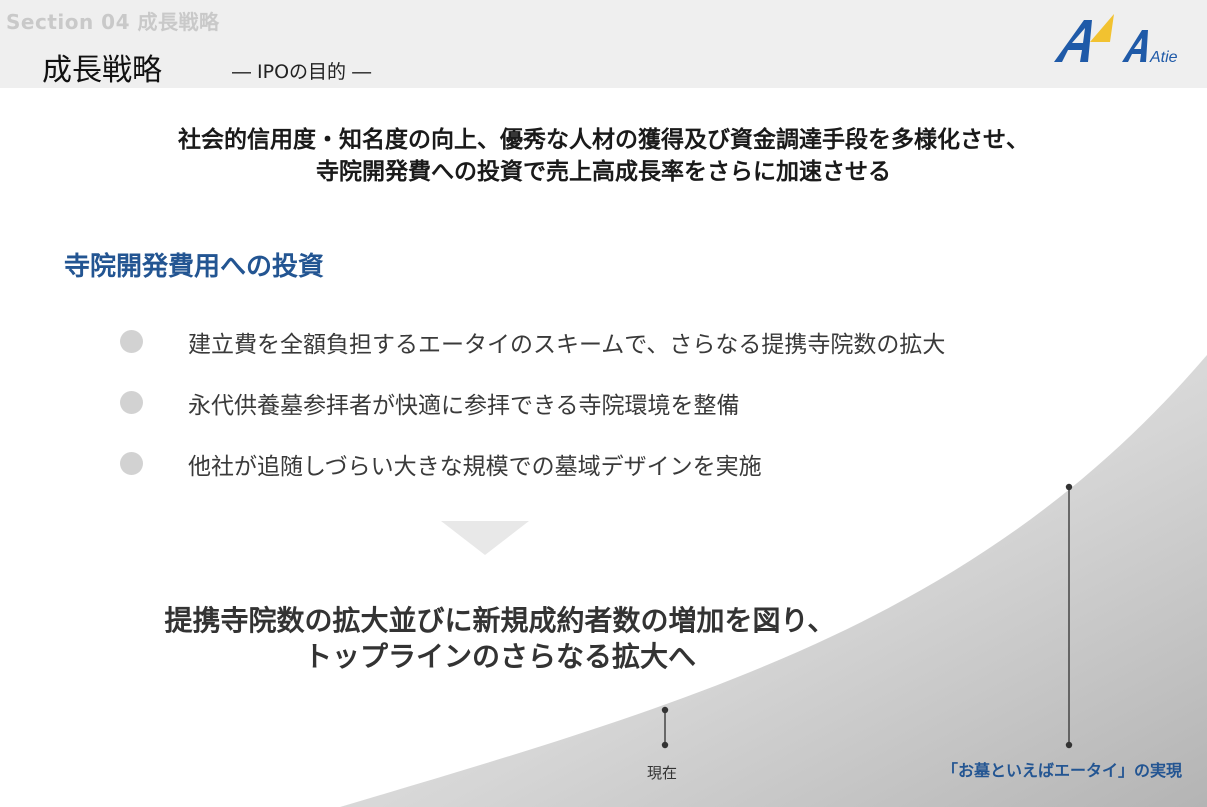 This screenshot has height=807, width=1207. Describe the element at coordinates (1069, 745) in the screenshot. I see `marker-goal-bottom-dot` at that location.